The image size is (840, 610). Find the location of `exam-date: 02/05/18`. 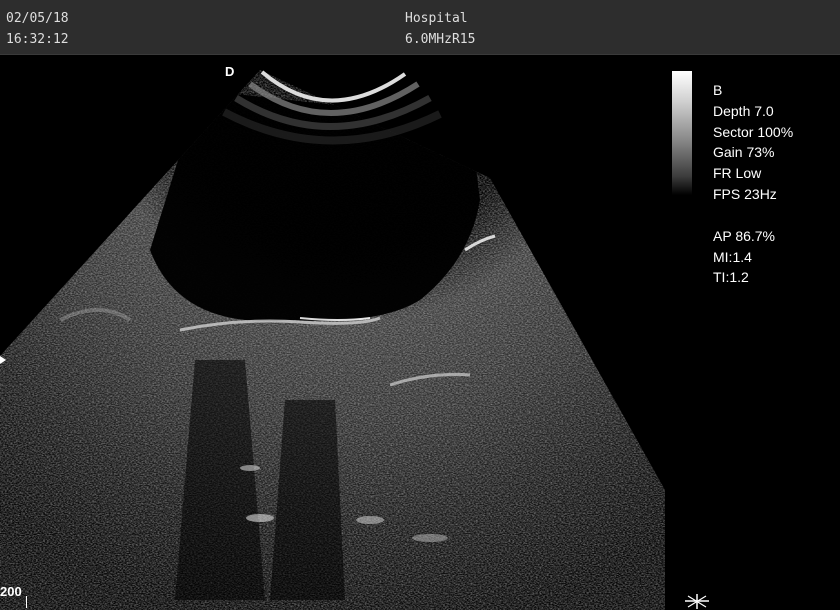

exam-date: 02/05/18 is located at coordinates (37, 18).